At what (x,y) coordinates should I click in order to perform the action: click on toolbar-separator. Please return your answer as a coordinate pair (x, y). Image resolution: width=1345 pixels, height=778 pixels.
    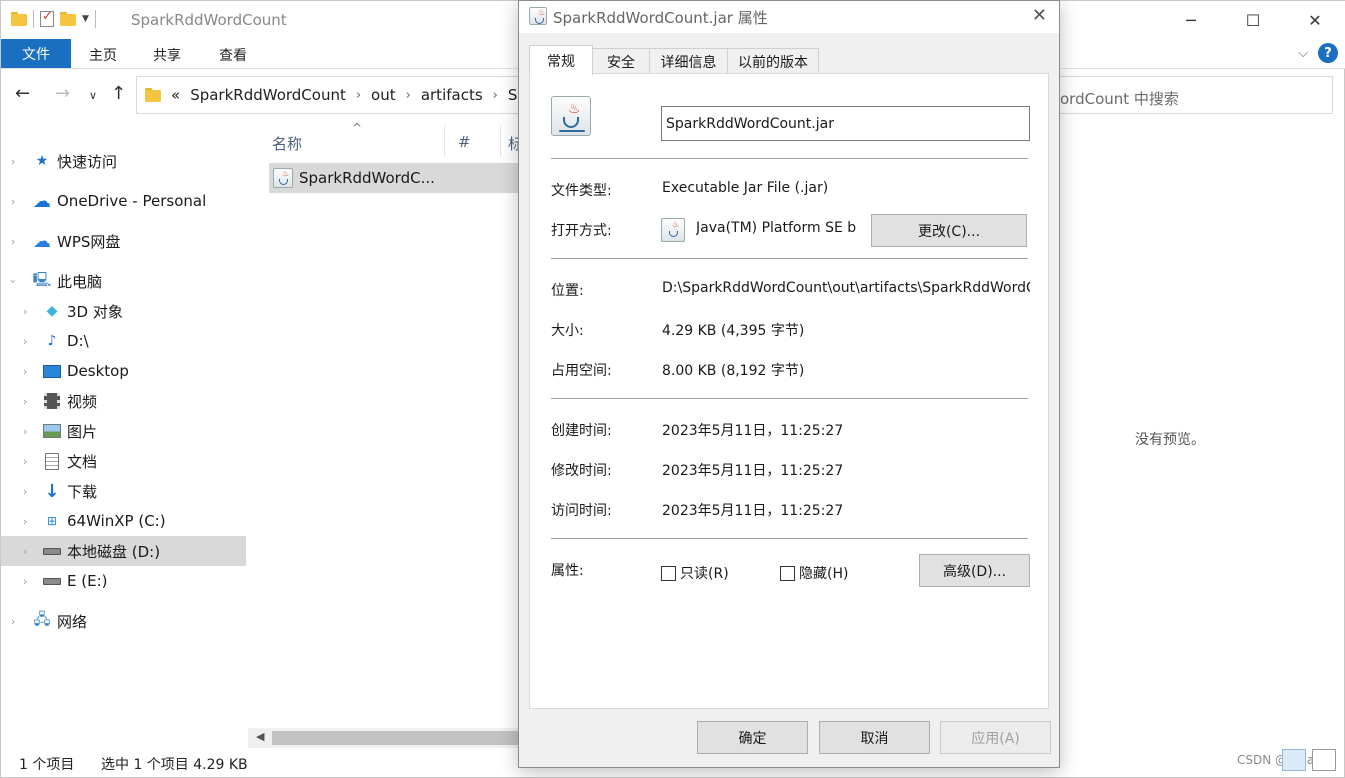
    Looking at the image, I should click on (95, 19).